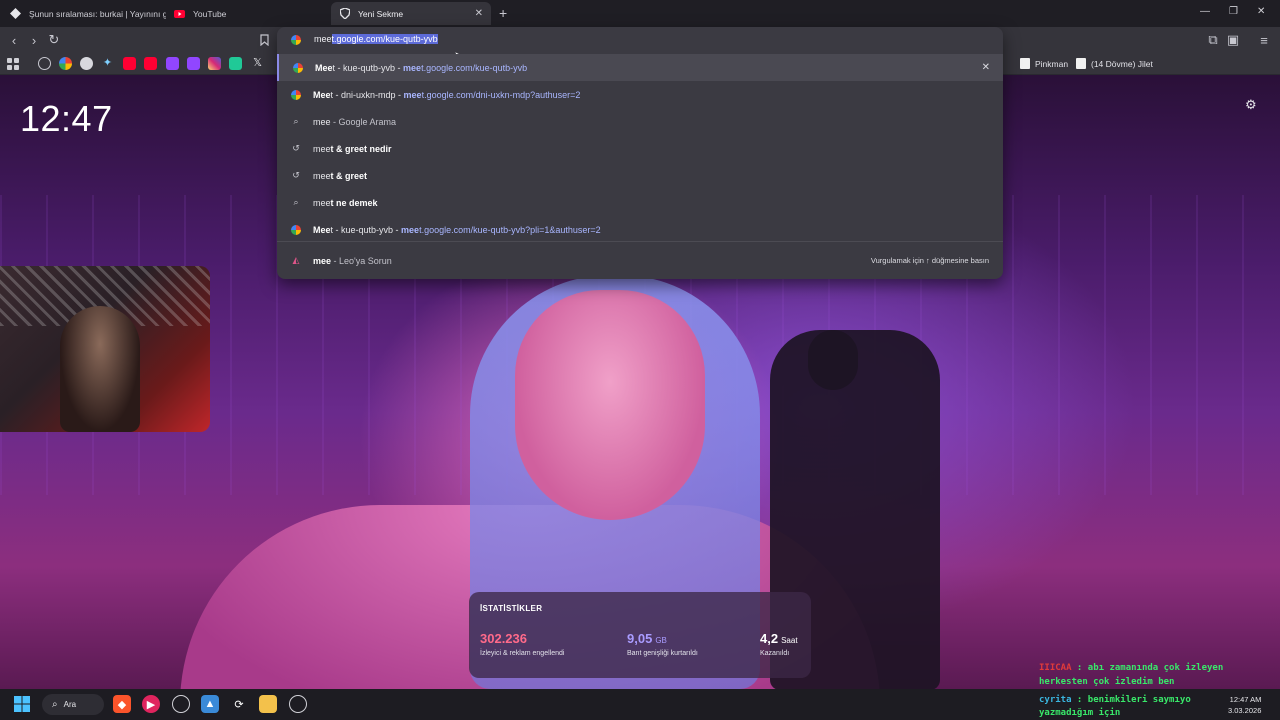  I want to click on suggestion-row: ↺ meet & greet, so click(640, 175).